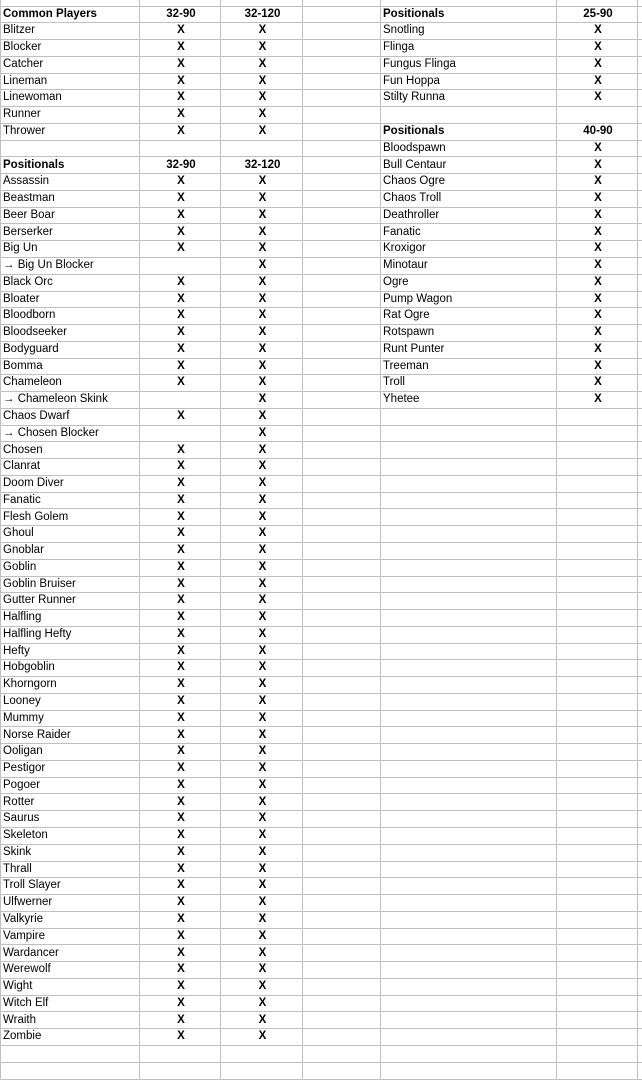 This screenshot has width=642, height=1083. What do you see at coordinates (70, 819) in the screenshot?
I see `player-name: Saurus` at bounding box center [70, 819].